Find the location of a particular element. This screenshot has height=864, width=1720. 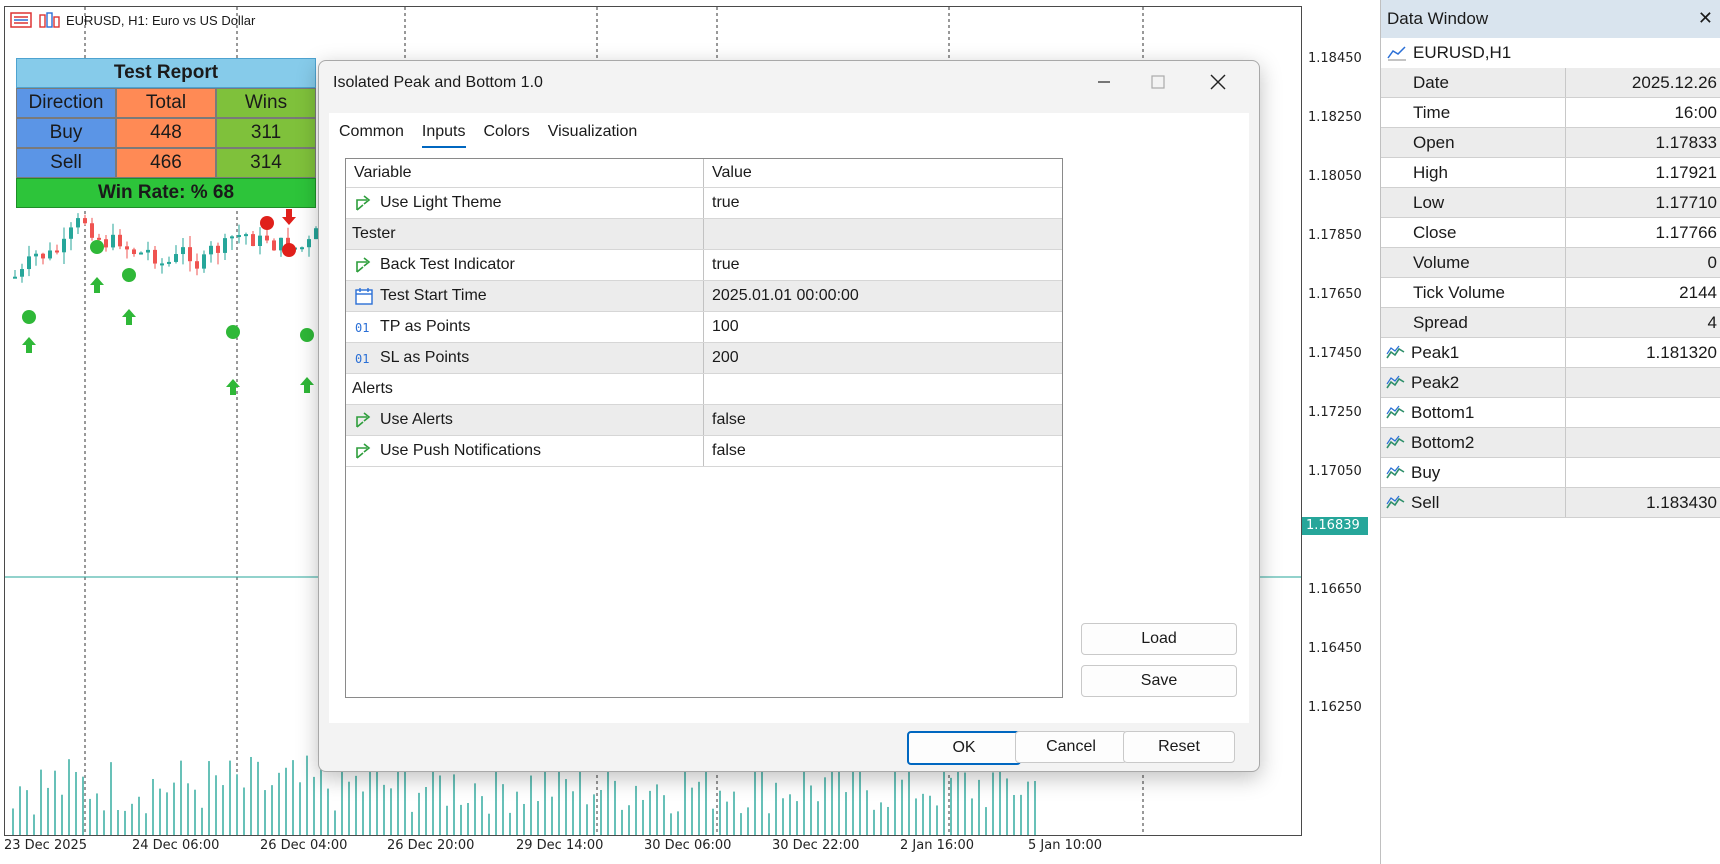

input-row: Use Light Theme true is located at coordinates (704, 203).